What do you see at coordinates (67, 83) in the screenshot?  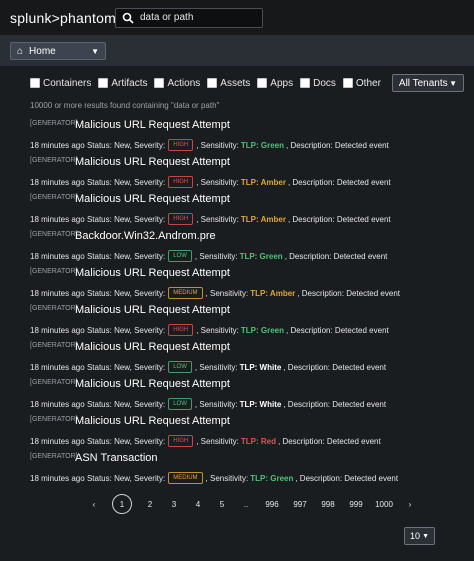 I see `filter-label: Containers` at bounding box center [67, 83].